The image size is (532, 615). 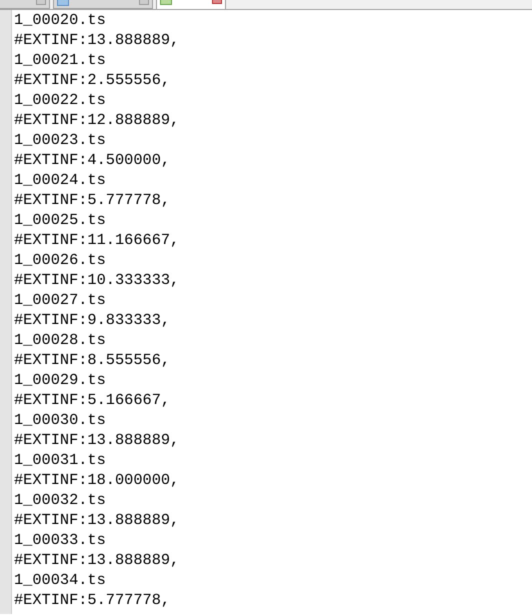 What do you see at coordinates (93, 80) in the screenshot?
I see `code-line: #EXTINF:2.555556,` at bounding box center [93, 80].